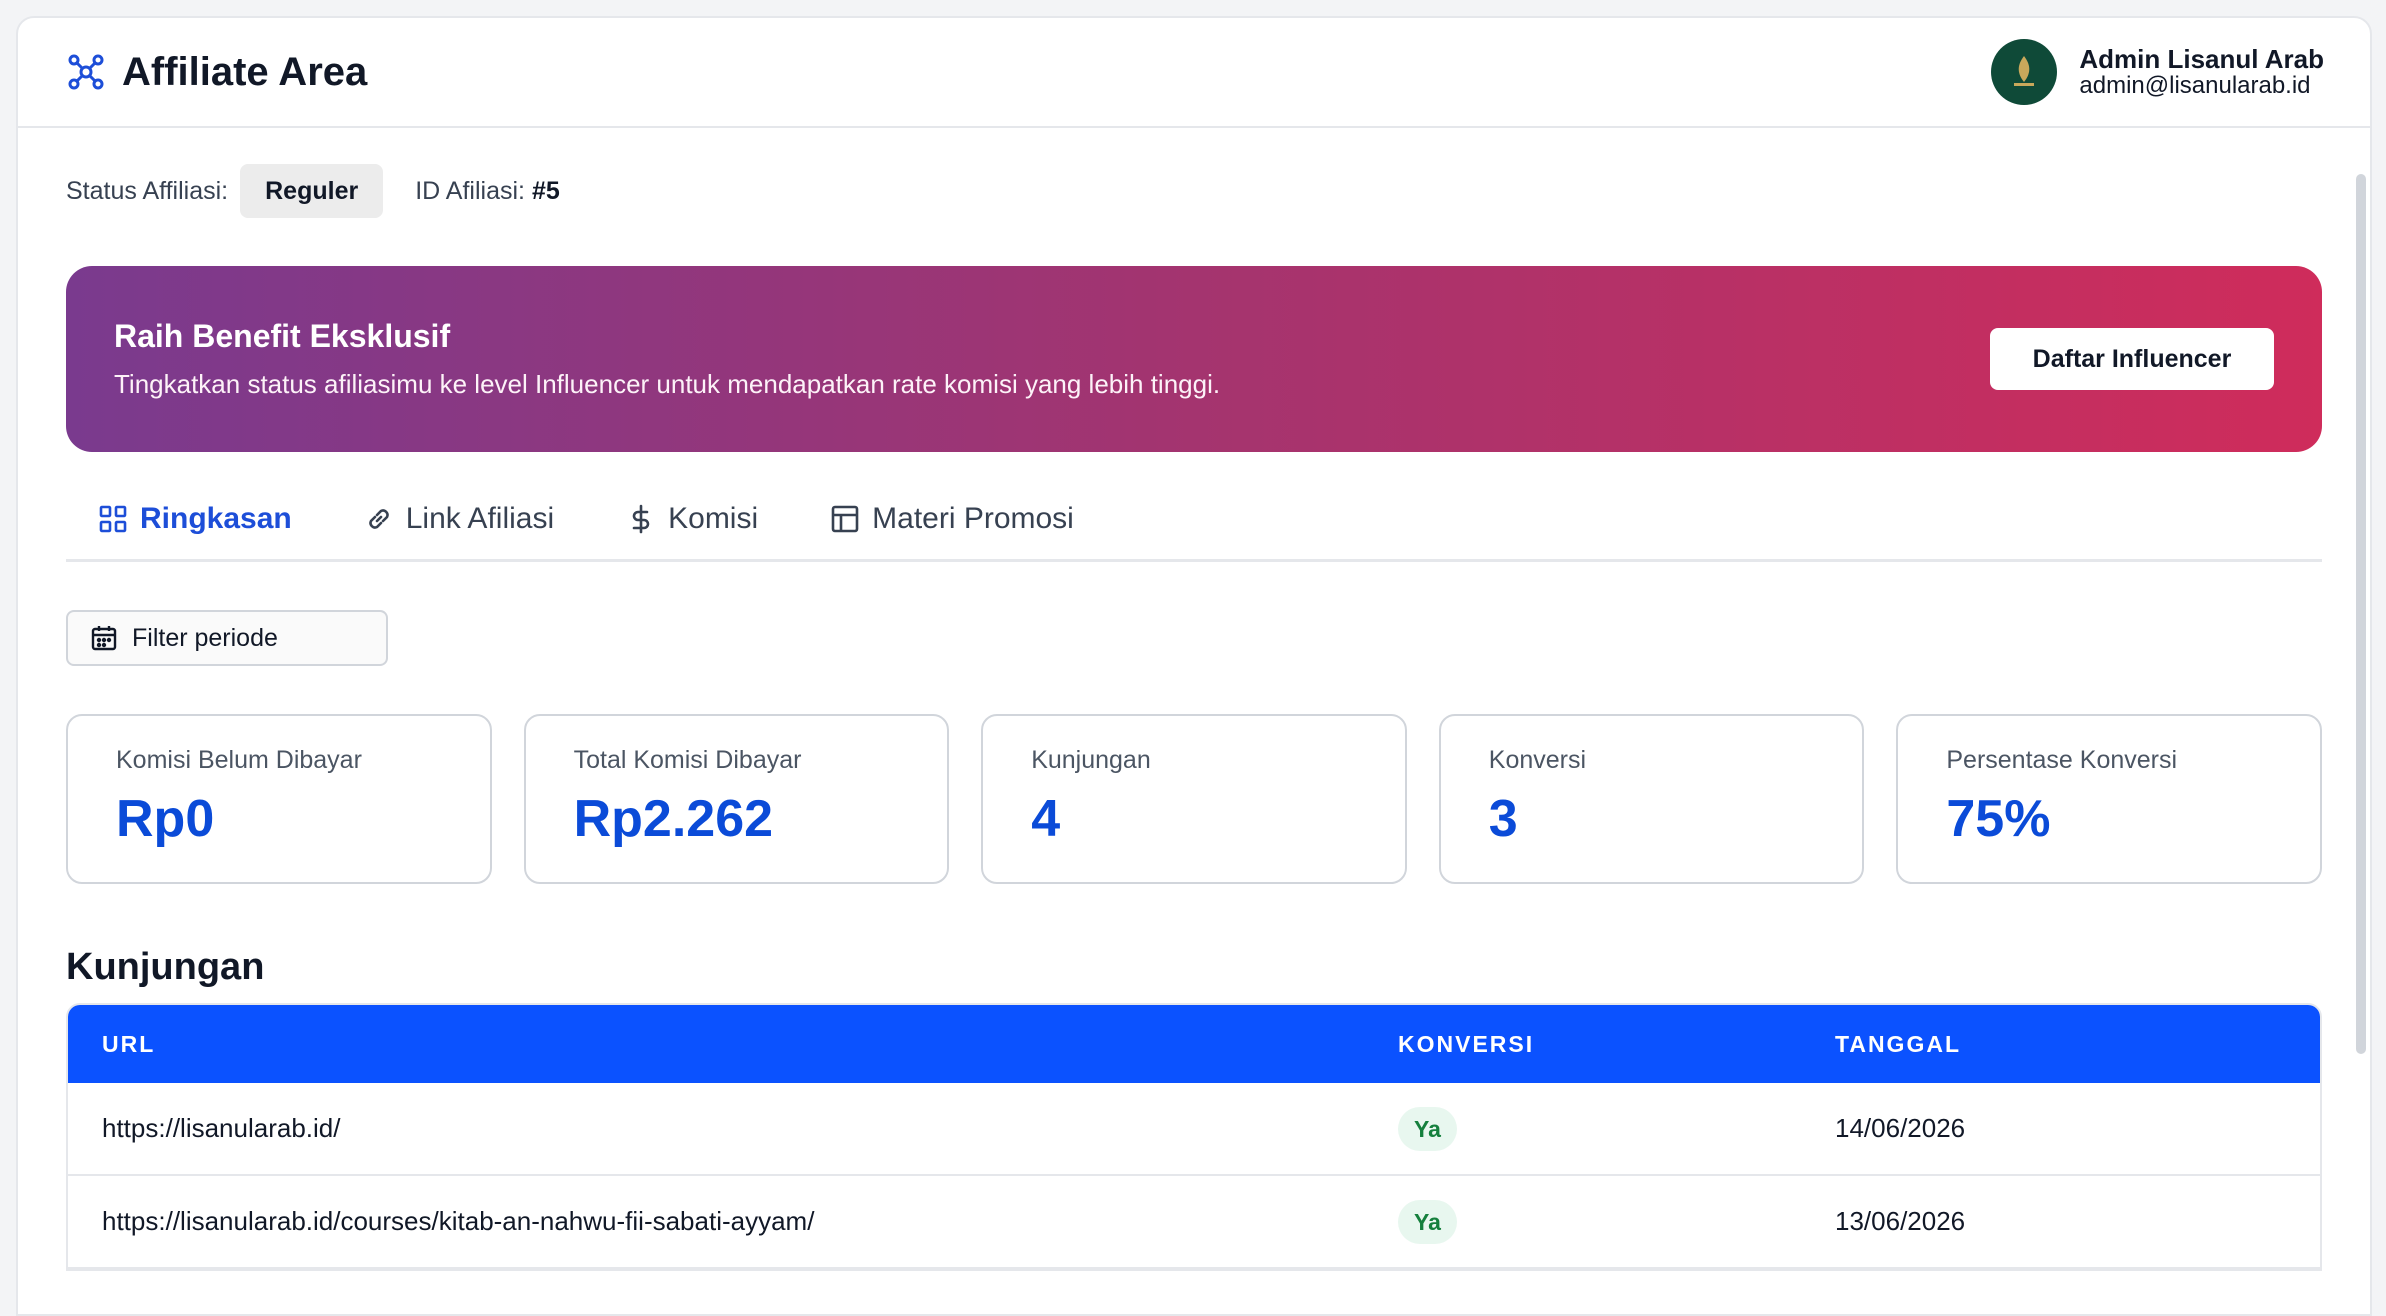 The height and width of the screenshot is (1316, 2386). What do you see at coordinates (845, 519) in the screenshot?
I see `layout-icon` at bounding box center [845, 519].